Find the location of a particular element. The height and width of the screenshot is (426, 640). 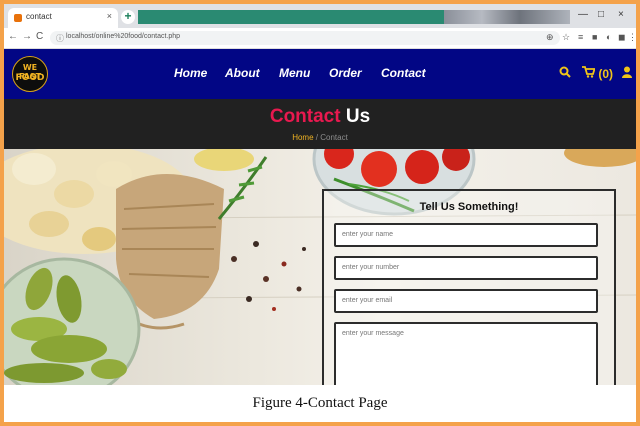

nav-menu-link: Menu is located at coordinates (294, 73).